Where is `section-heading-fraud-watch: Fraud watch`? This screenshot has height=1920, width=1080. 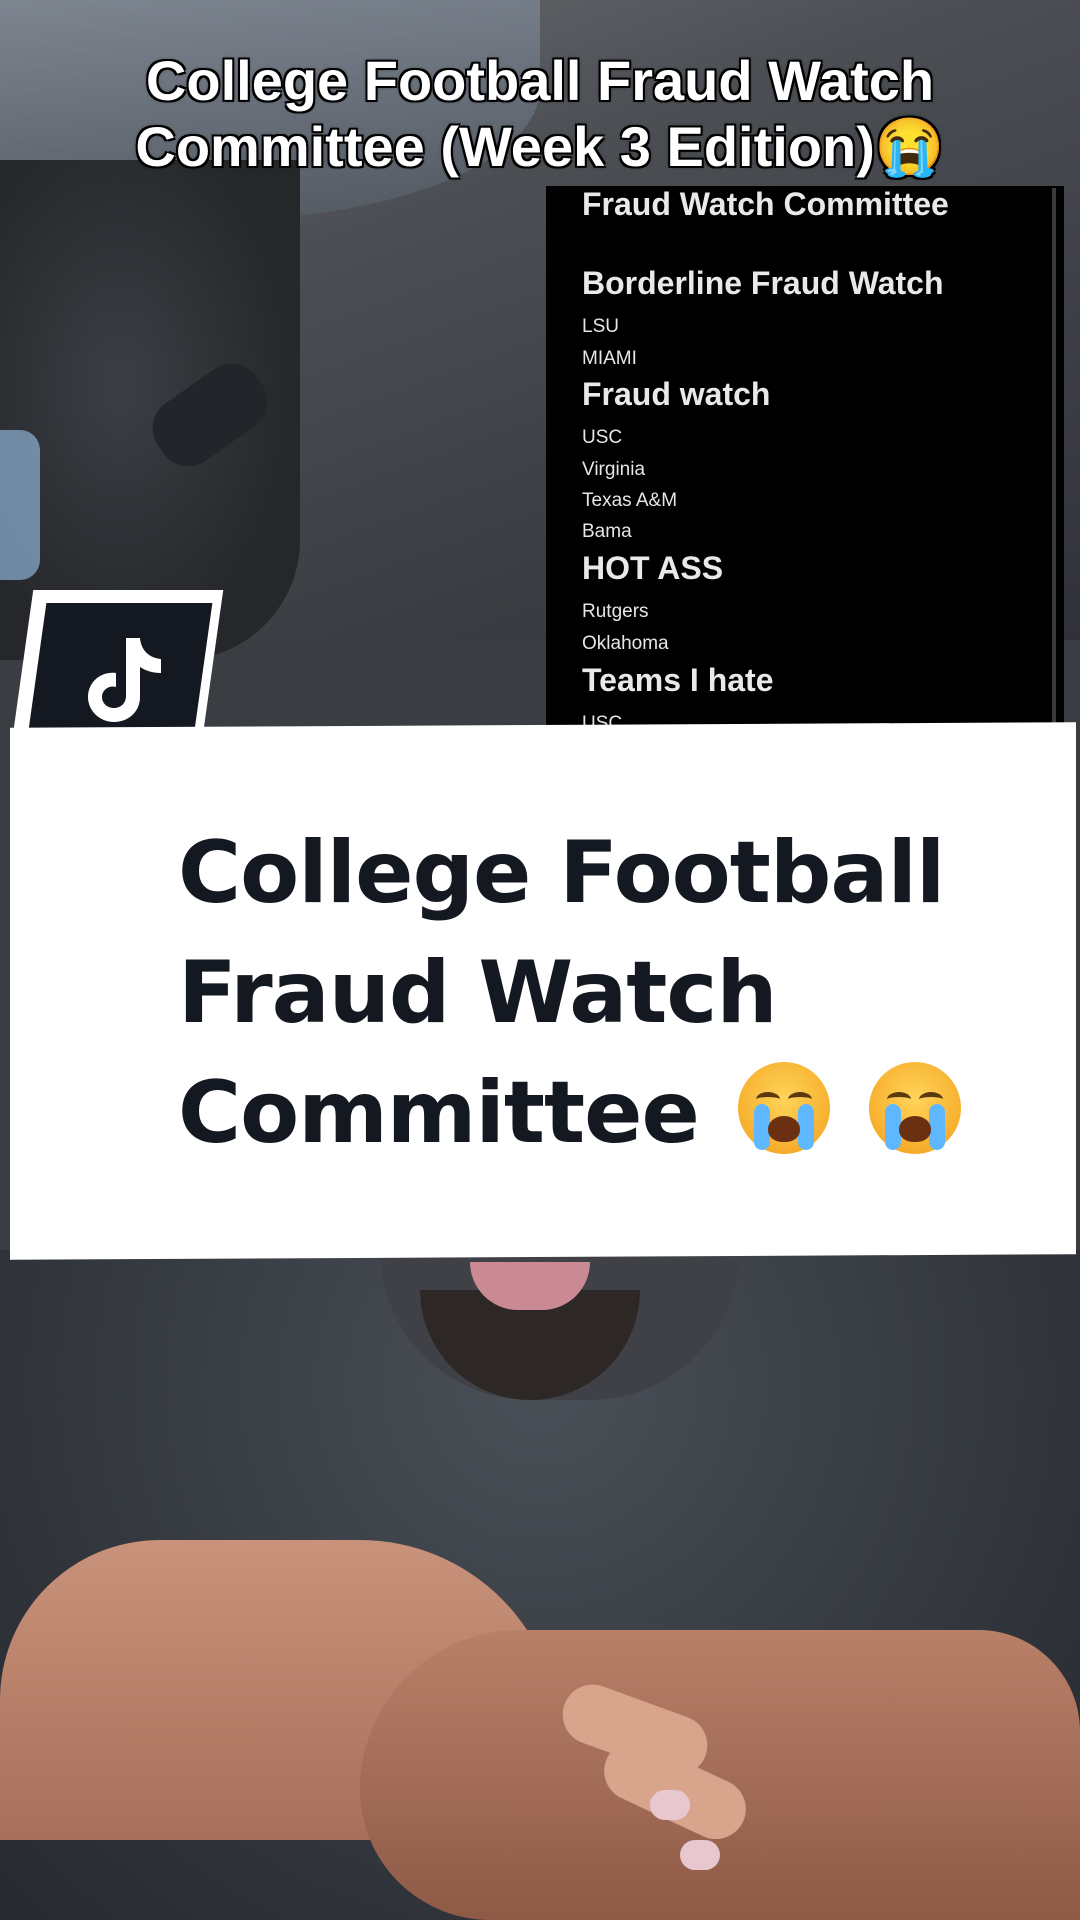
section-heading-fraud-watch: Fraud watch is located at coordinates (676, 394).